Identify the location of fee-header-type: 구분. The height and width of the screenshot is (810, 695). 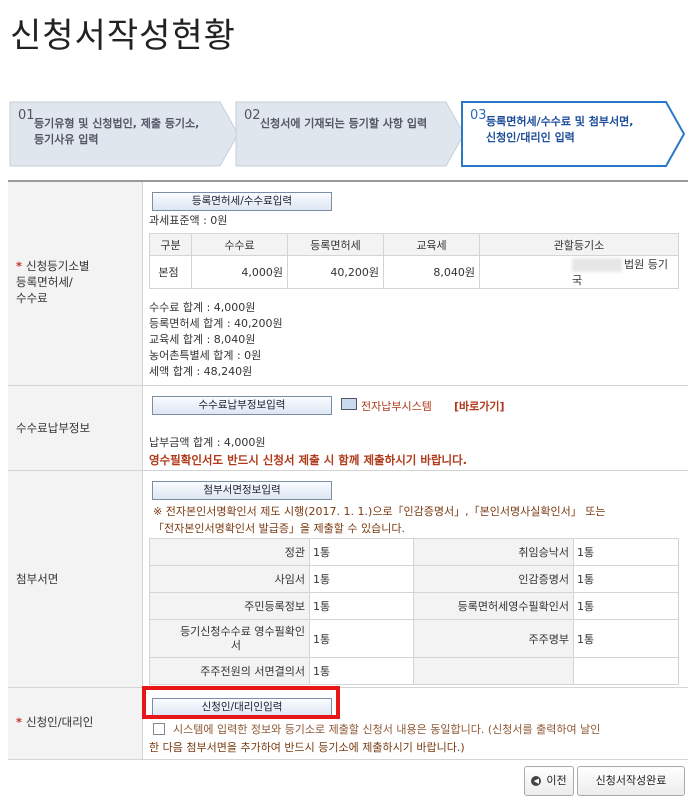
(170, 244).